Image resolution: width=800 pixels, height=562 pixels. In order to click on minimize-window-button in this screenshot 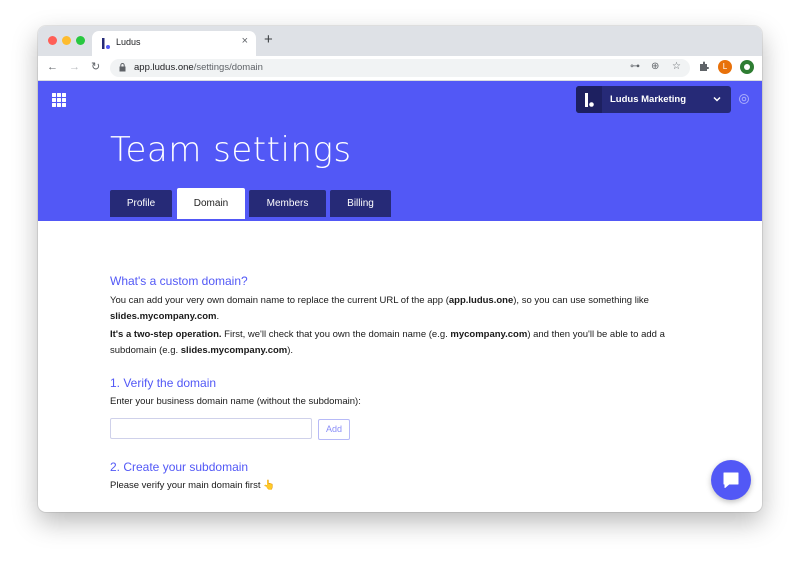, I will do `click(66, 40)`.